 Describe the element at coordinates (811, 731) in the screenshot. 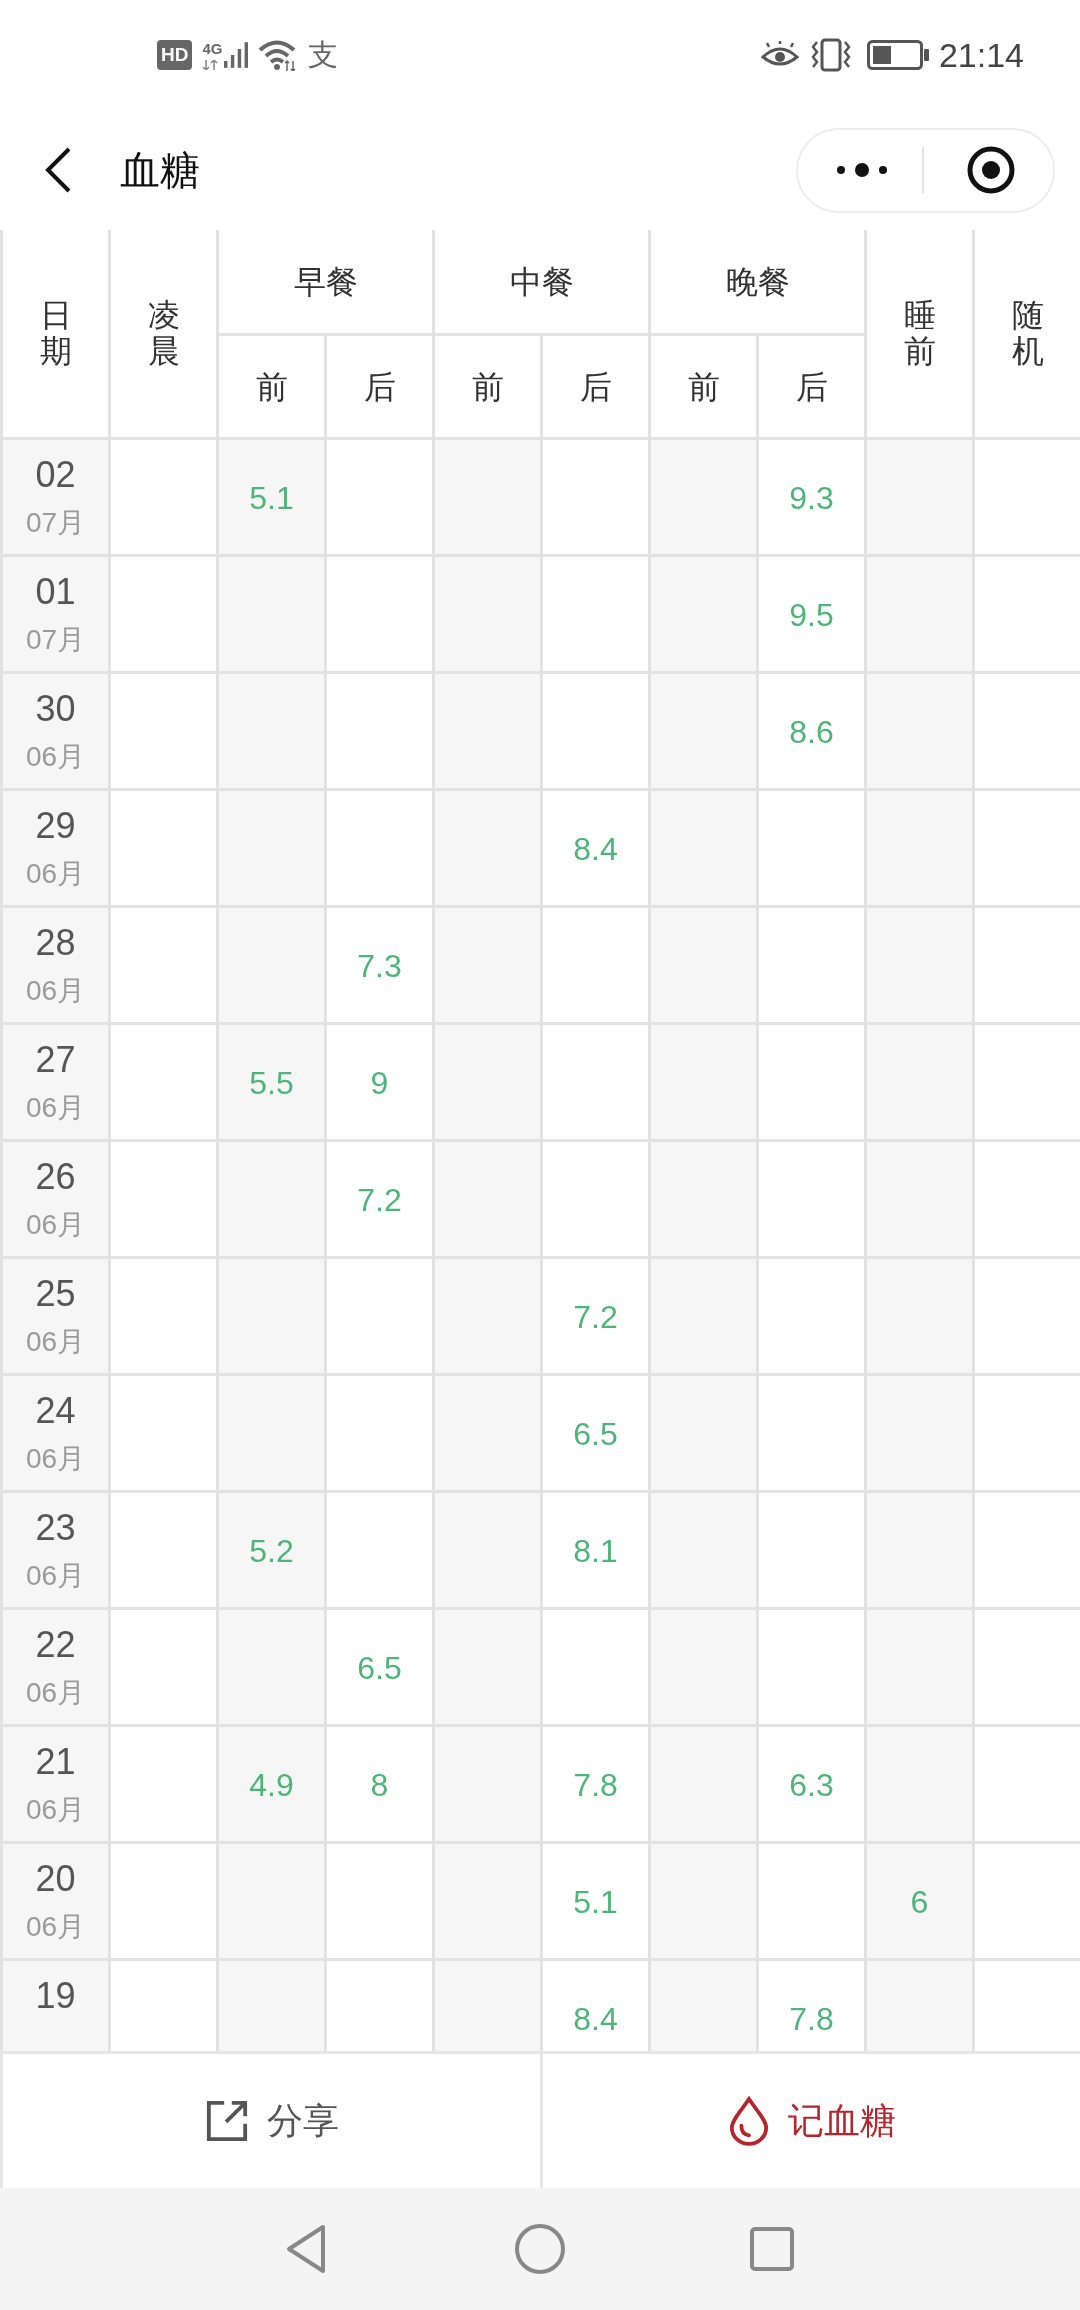

I see `table-cell: 8.6` at that location.